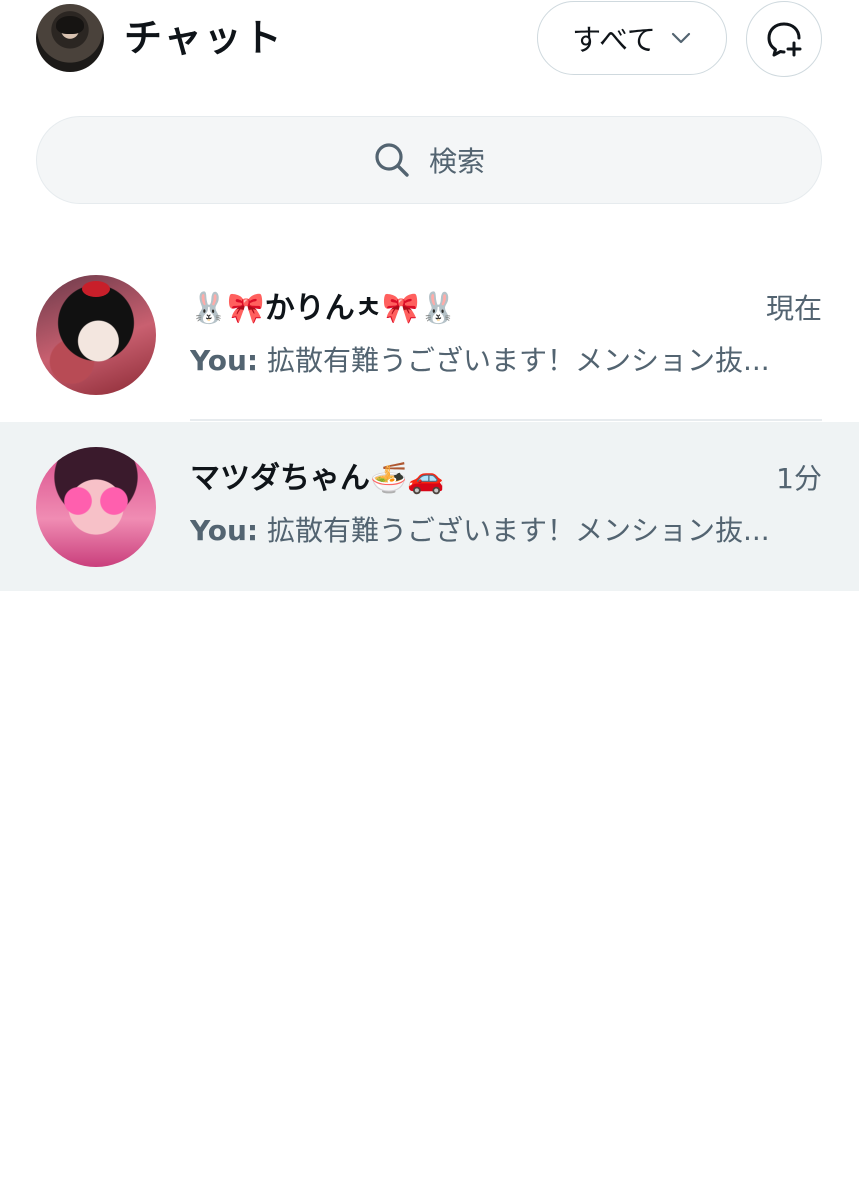 Image resolution: width=859 pixels, height=1200 pixels. I want to click on chevron-down-icon, so click(681, 38).